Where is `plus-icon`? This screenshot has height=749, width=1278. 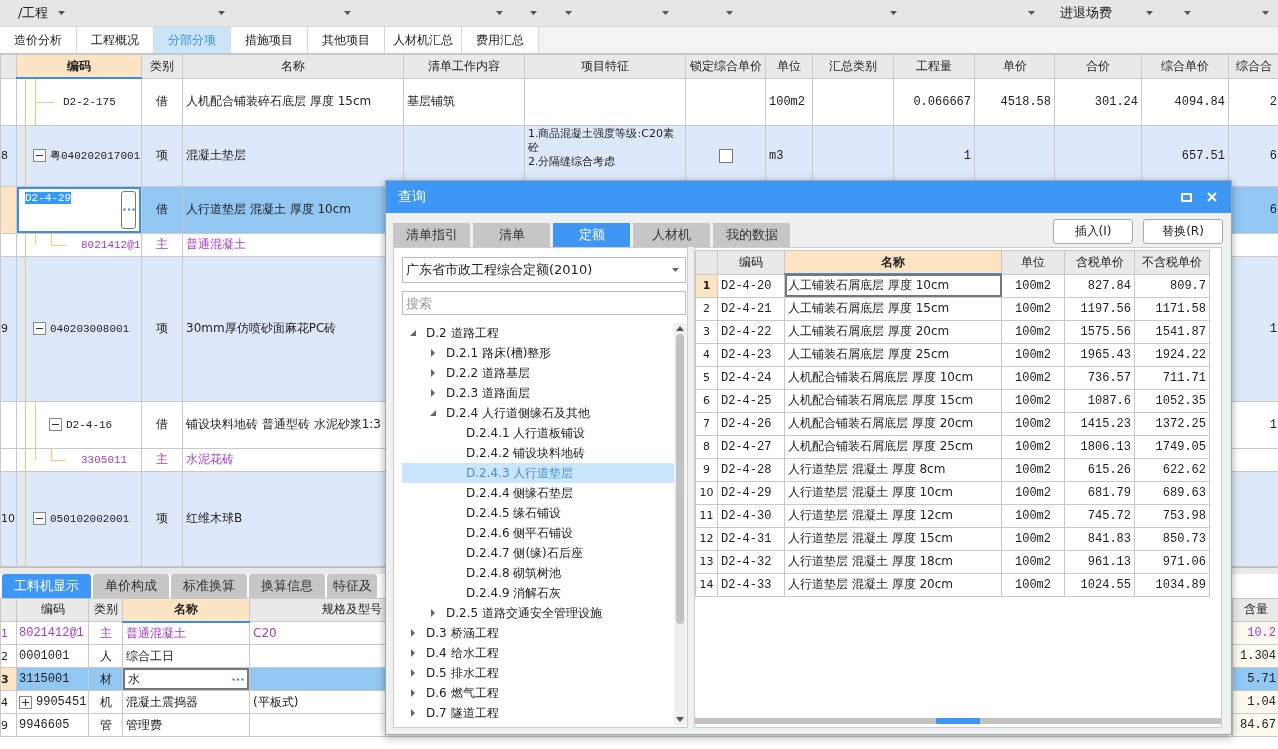 plus-icon is located at coordinates (25, 702).